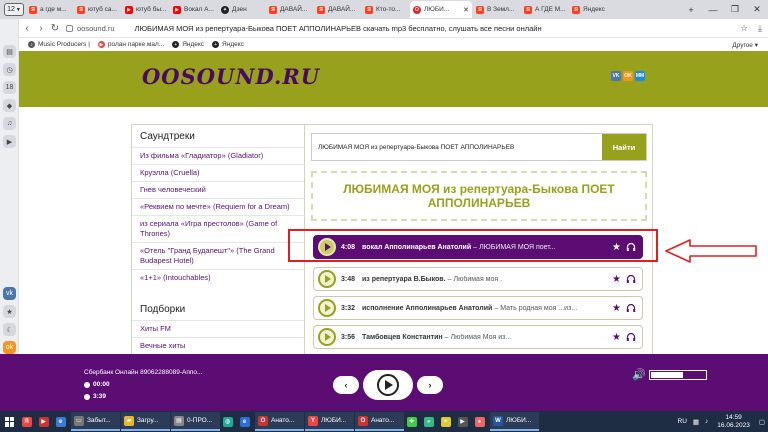 The image size is (768, 432). I want to click on minimize-icon: —, so click(713, 9).